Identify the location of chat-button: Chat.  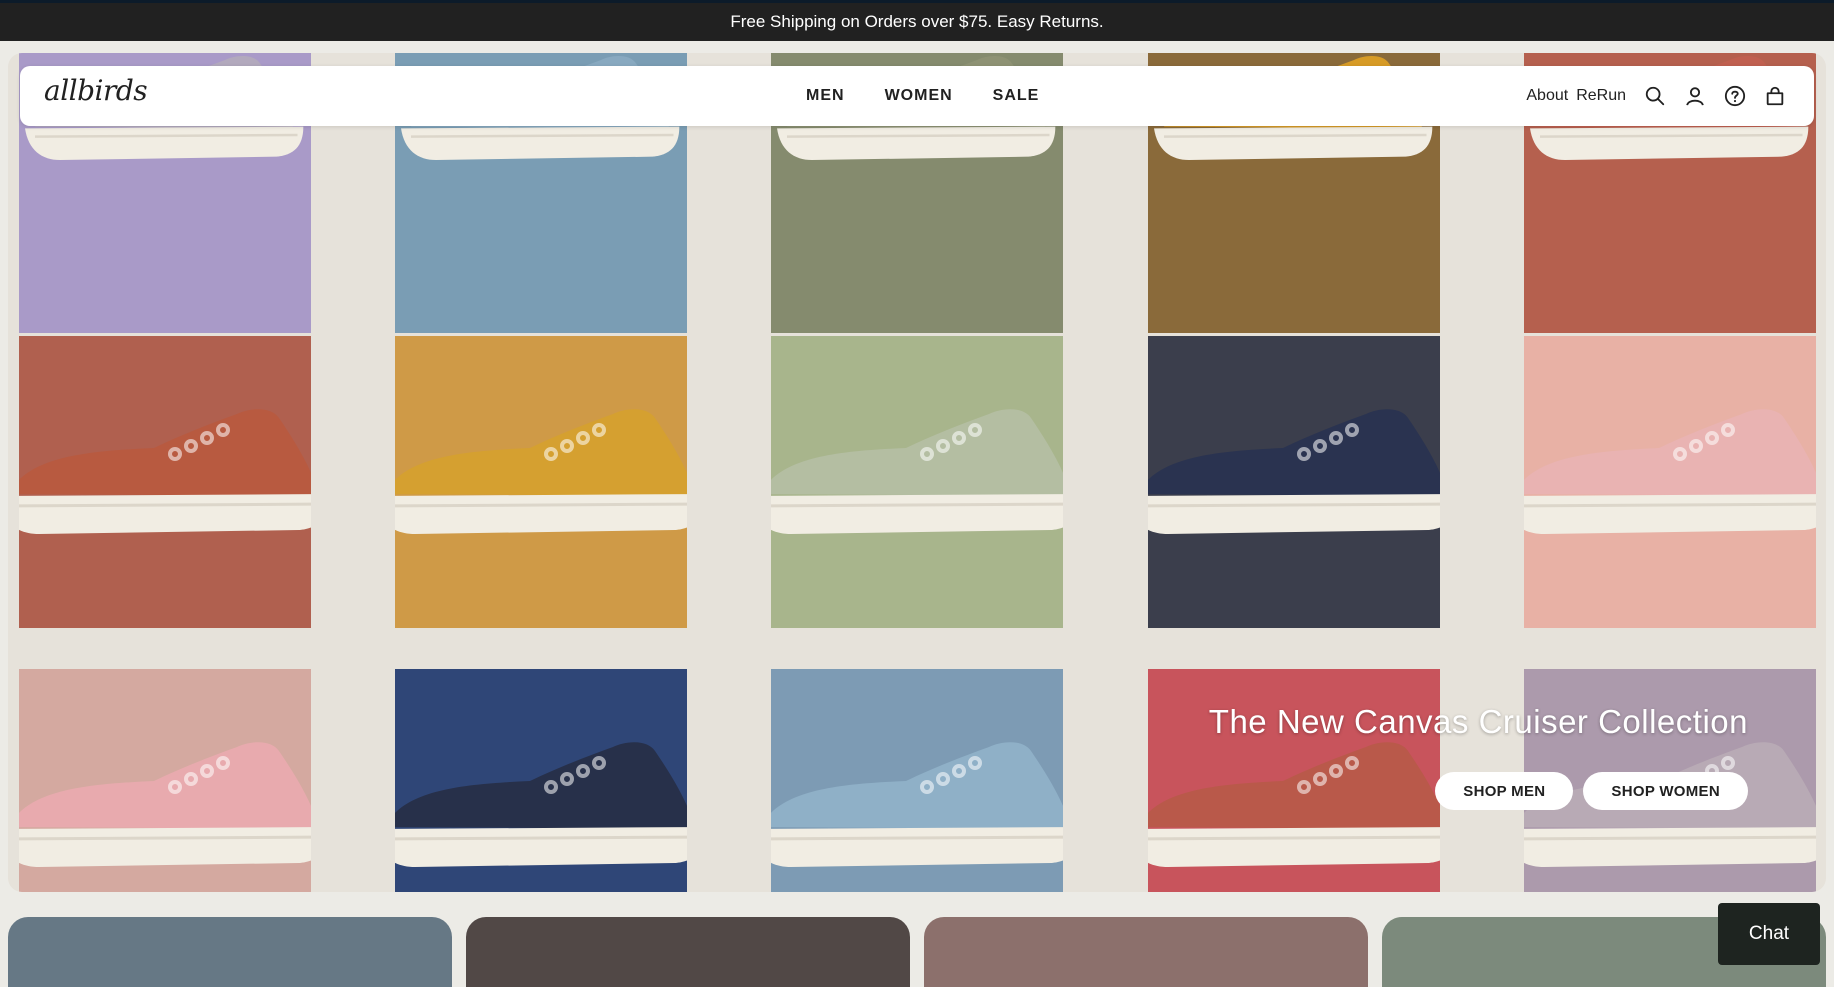
(1769, 934).